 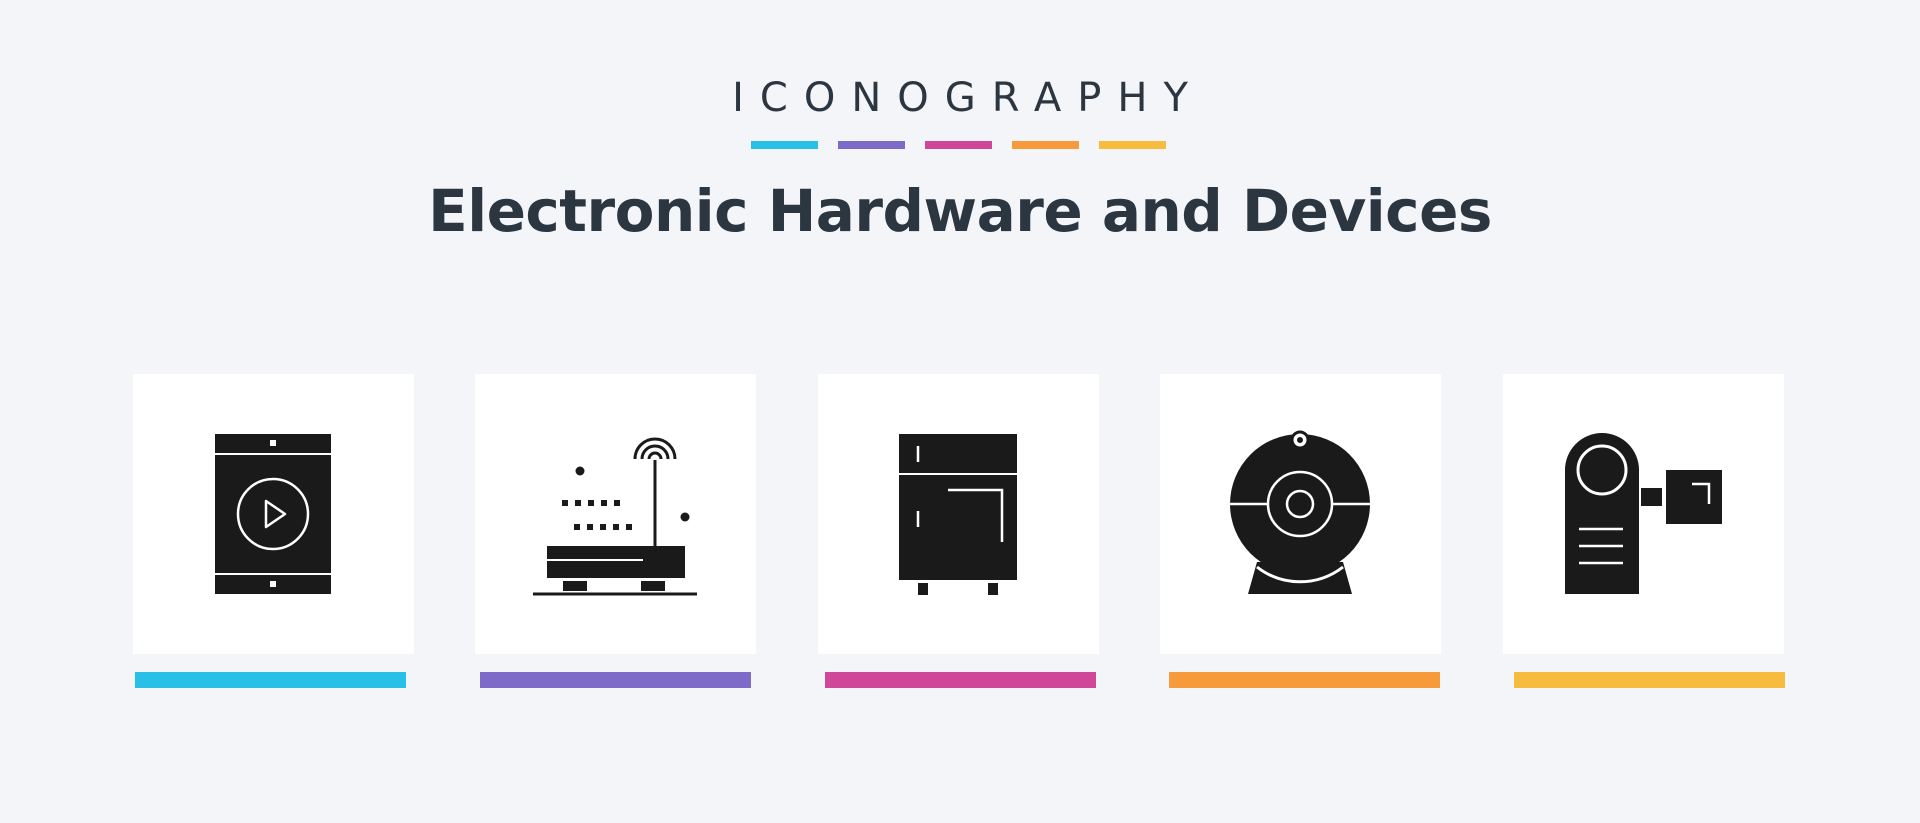 I want to click on camcorder-icon, so click(x=1643, y=513).